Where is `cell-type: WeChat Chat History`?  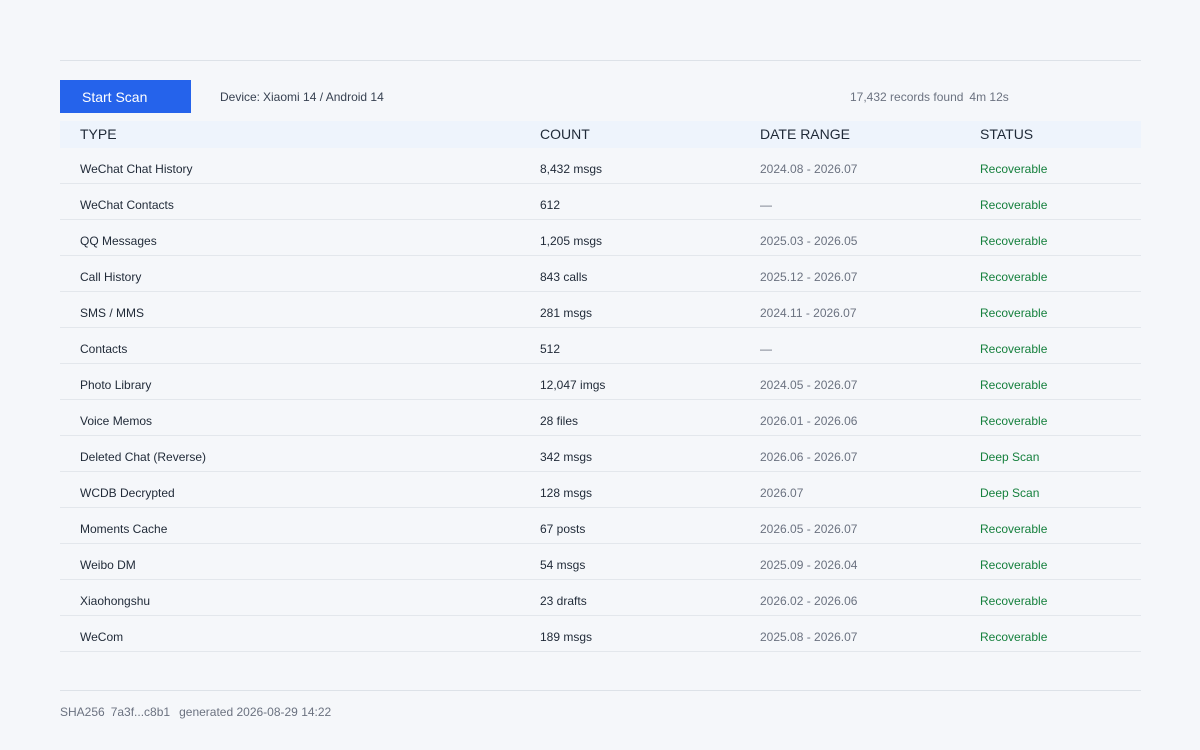 cell-type: WeChat Chat History is located at coordinates (136, 169).